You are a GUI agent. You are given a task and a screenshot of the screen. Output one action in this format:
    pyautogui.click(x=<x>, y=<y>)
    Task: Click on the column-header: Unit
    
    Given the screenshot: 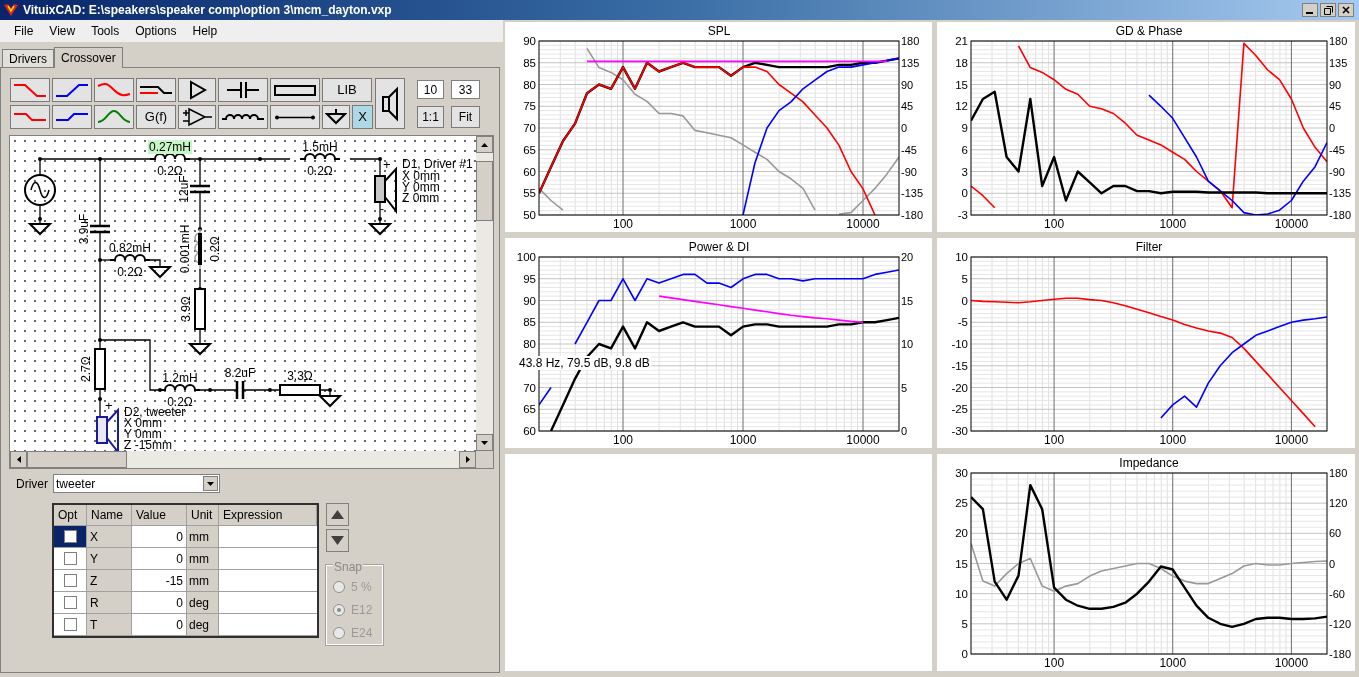 What is the action you would take?
    pyautogui.click(x=203, y=515)
    